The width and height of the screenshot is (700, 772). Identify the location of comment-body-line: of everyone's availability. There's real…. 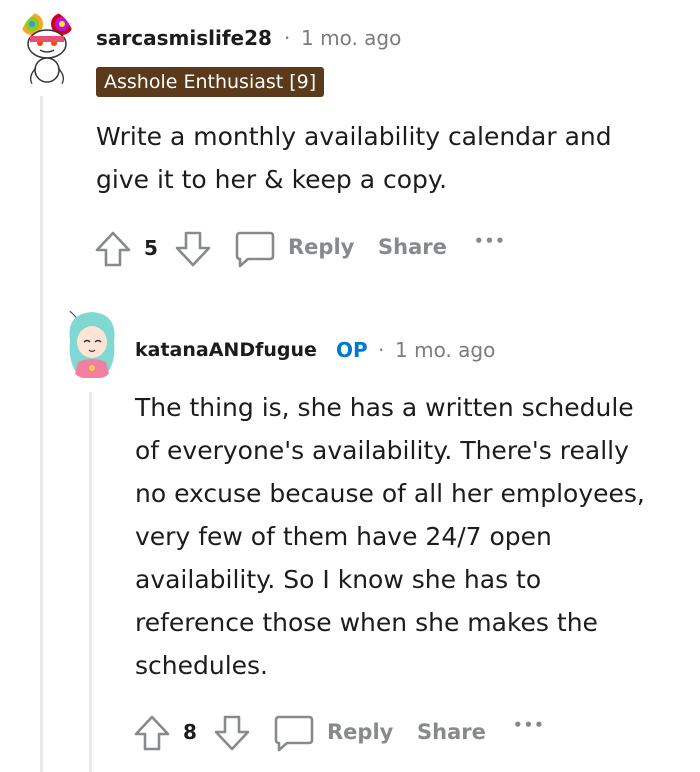
(382, 450).